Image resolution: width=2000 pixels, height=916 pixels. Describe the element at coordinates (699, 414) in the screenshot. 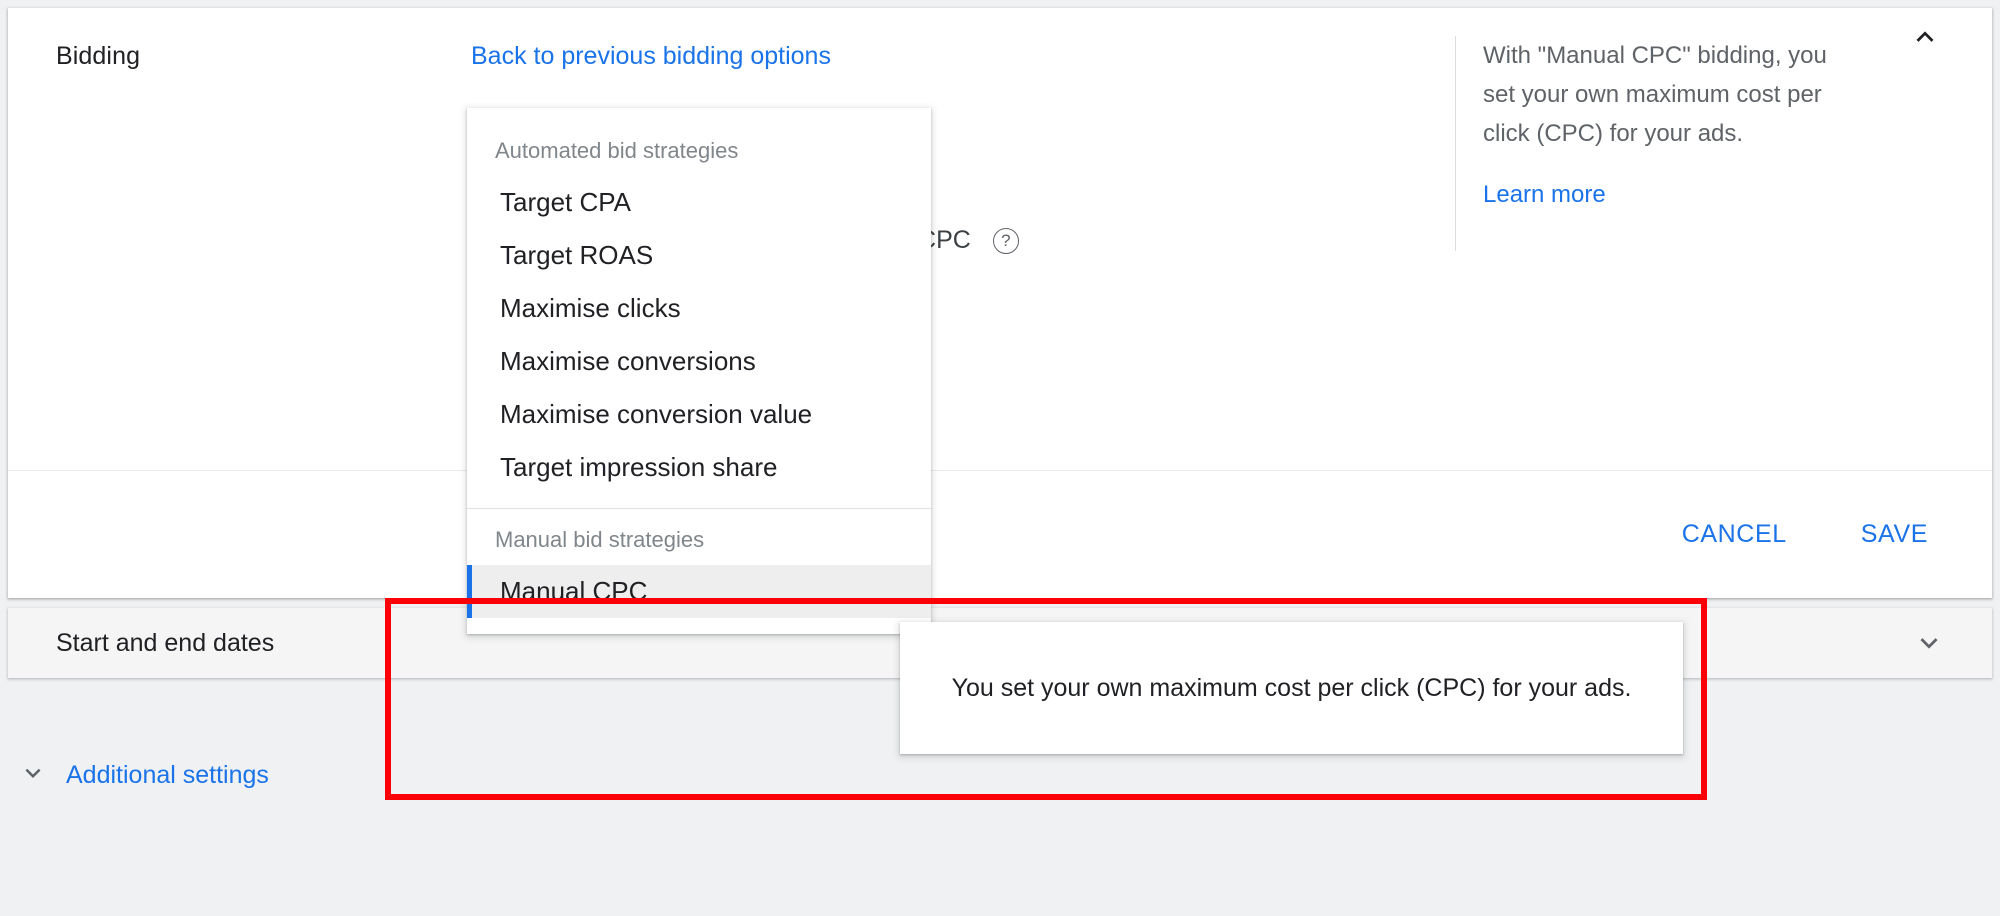

I see `dropdown-item-maximise-conversion-value: Maximise conversion value` at that location.